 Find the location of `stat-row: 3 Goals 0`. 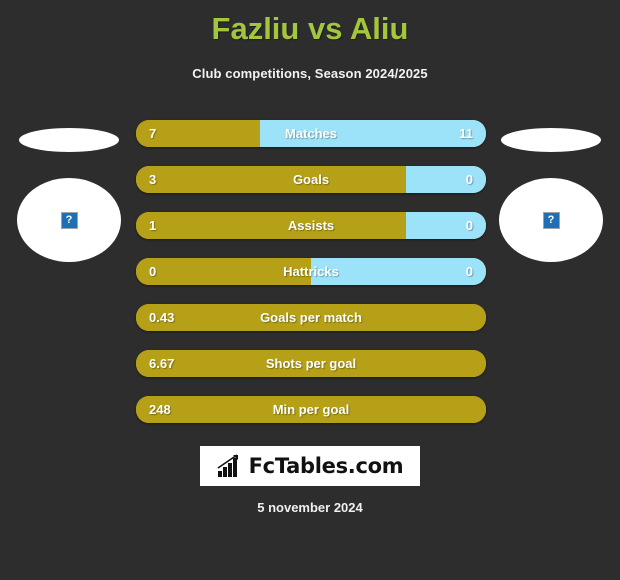

stat-row: 3 Goals 0 is located at coordinates (311, 179).